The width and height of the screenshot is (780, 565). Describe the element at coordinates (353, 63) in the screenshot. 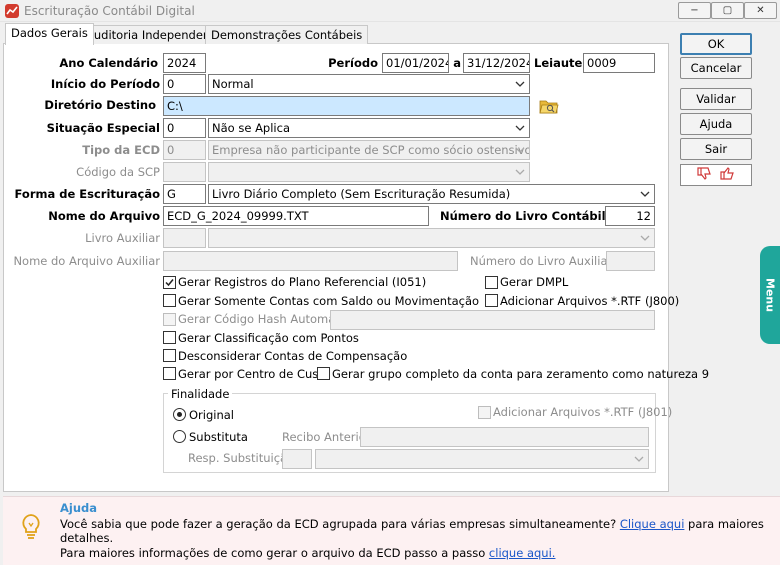

I see `periodo-label: Período` at that location.